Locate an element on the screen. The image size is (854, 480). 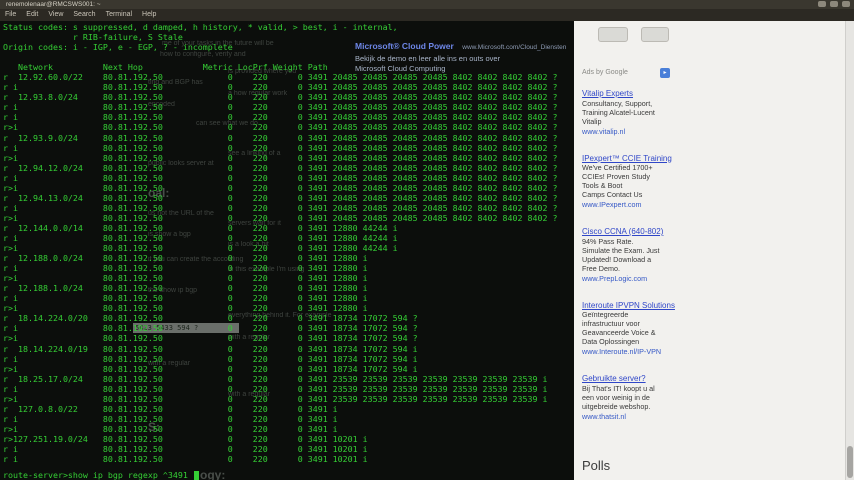
menu-edit: Edit is located at coordinates (32, 15).